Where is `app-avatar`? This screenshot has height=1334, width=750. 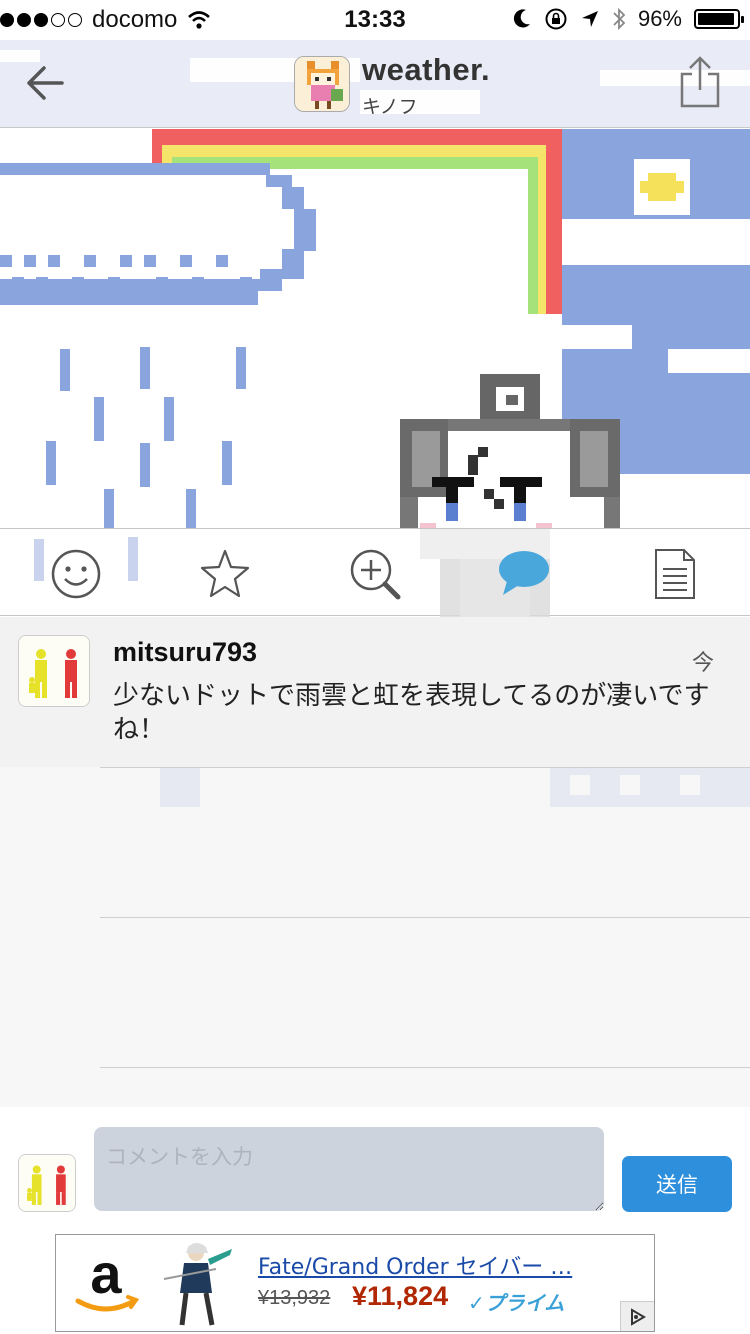
app-avatar is located at coordinates (322, 84).